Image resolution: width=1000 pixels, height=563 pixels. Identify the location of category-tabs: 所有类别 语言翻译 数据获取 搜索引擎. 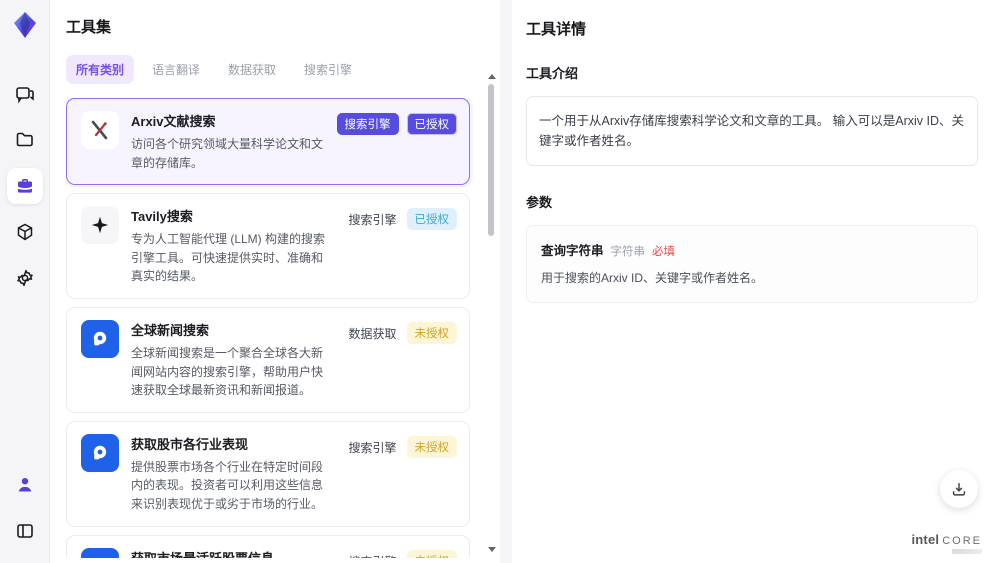
(275, 69).